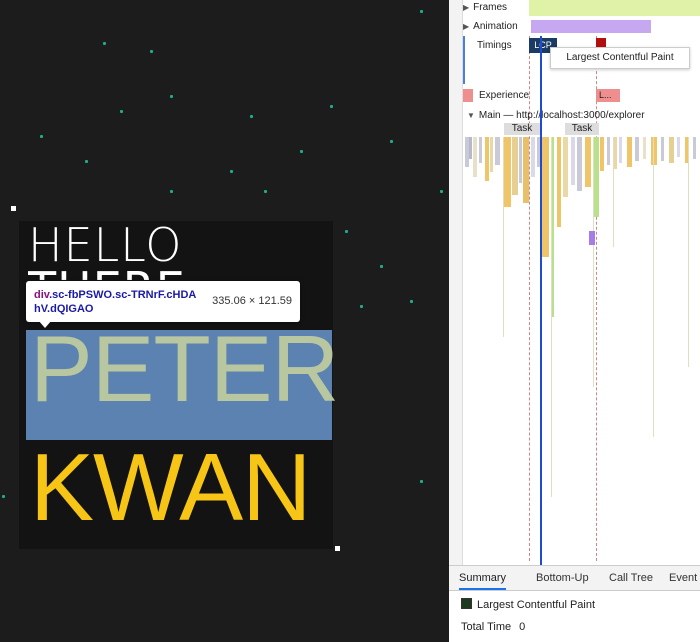 Image resolution: width=700 pixels, height=642 pixels. What do you see at coordinates (468, 95) in the screenshot?
I see `experience-marker` at bounding box center [468, 95].